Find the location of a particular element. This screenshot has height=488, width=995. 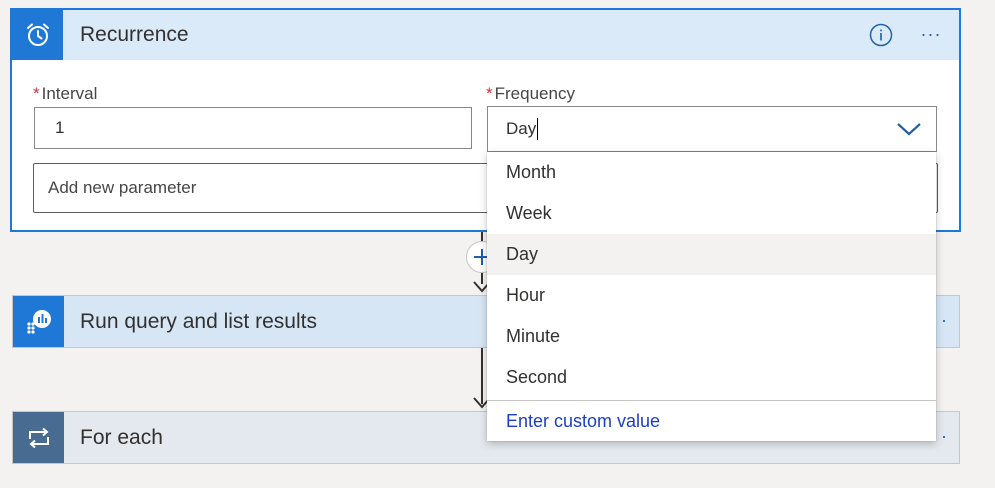

chevron-down-icon is located at coordinates (909, 129).